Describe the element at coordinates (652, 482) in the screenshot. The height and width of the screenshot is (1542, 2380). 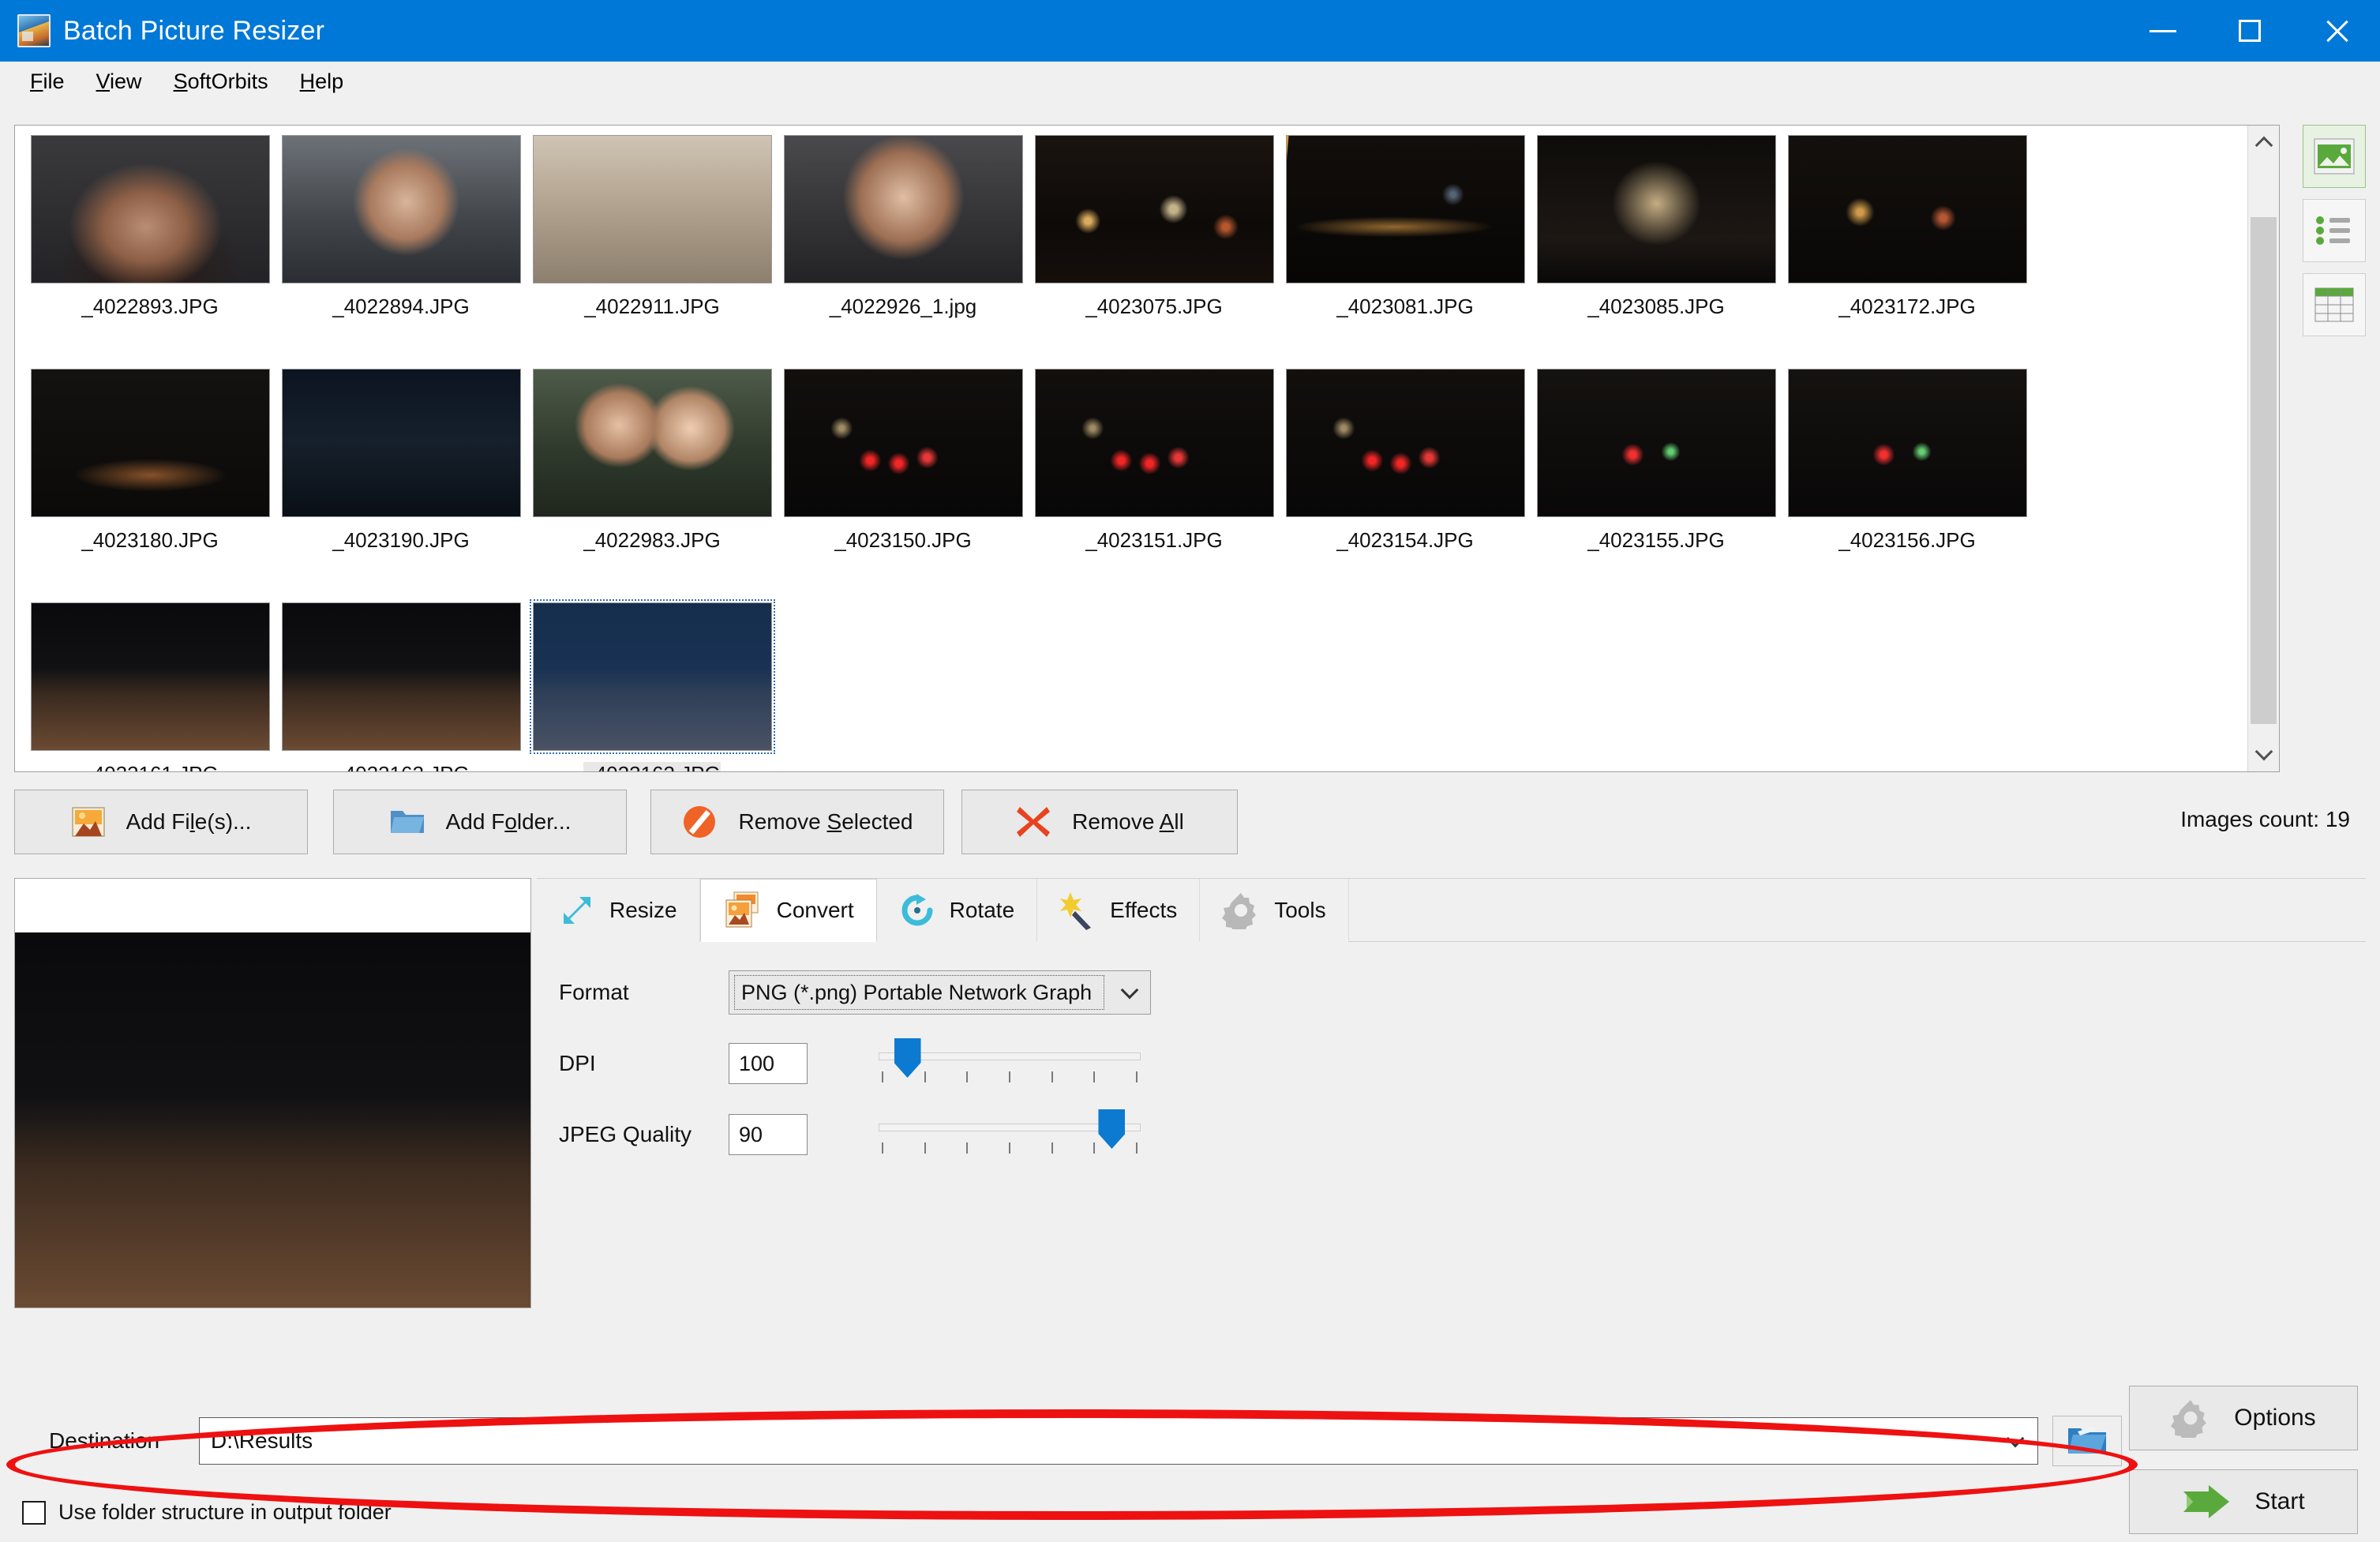
I see `thumbnail-item: _4022983.JPG` at that location.